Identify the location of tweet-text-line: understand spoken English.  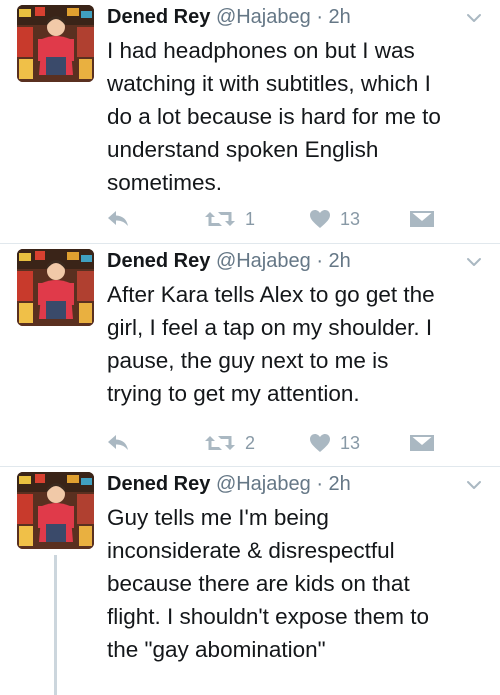
(243, 149).